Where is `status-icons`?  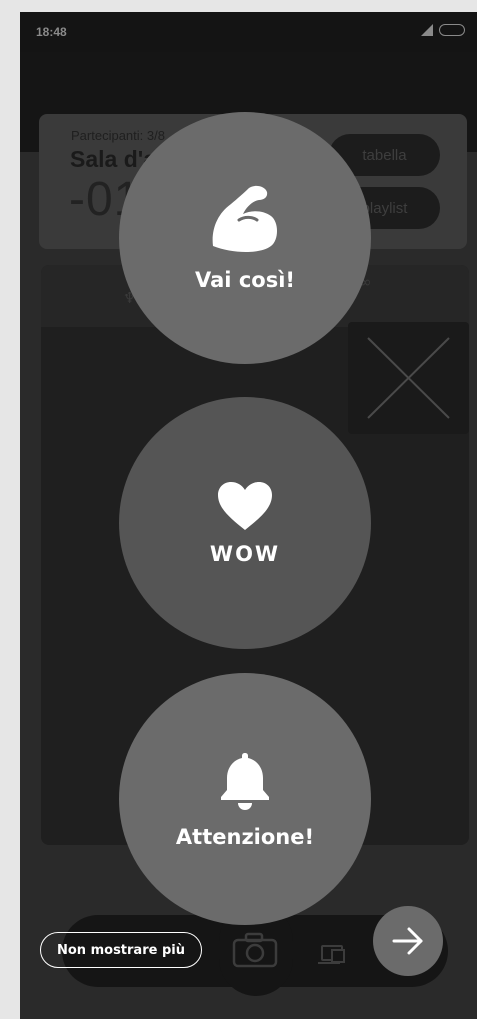
status-icons is located at coordinates (443, 30).